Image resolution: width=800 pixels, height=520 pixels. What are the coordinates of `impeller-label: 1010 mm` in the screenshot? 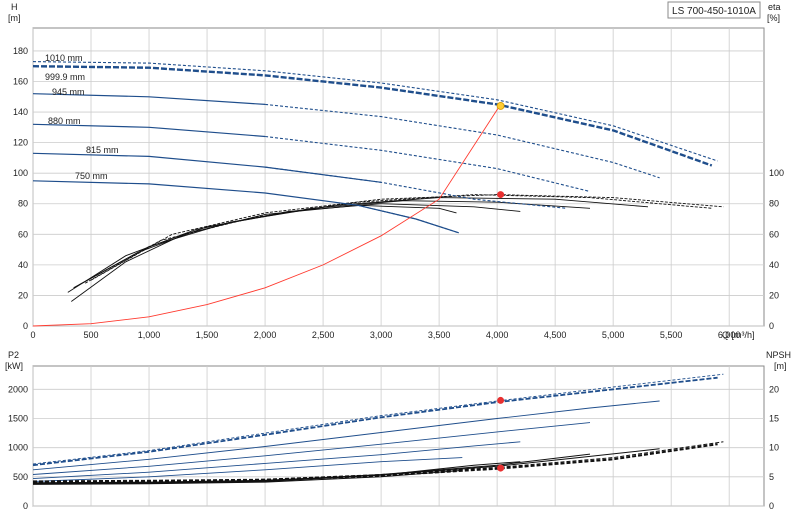 It's located at (64, 58).